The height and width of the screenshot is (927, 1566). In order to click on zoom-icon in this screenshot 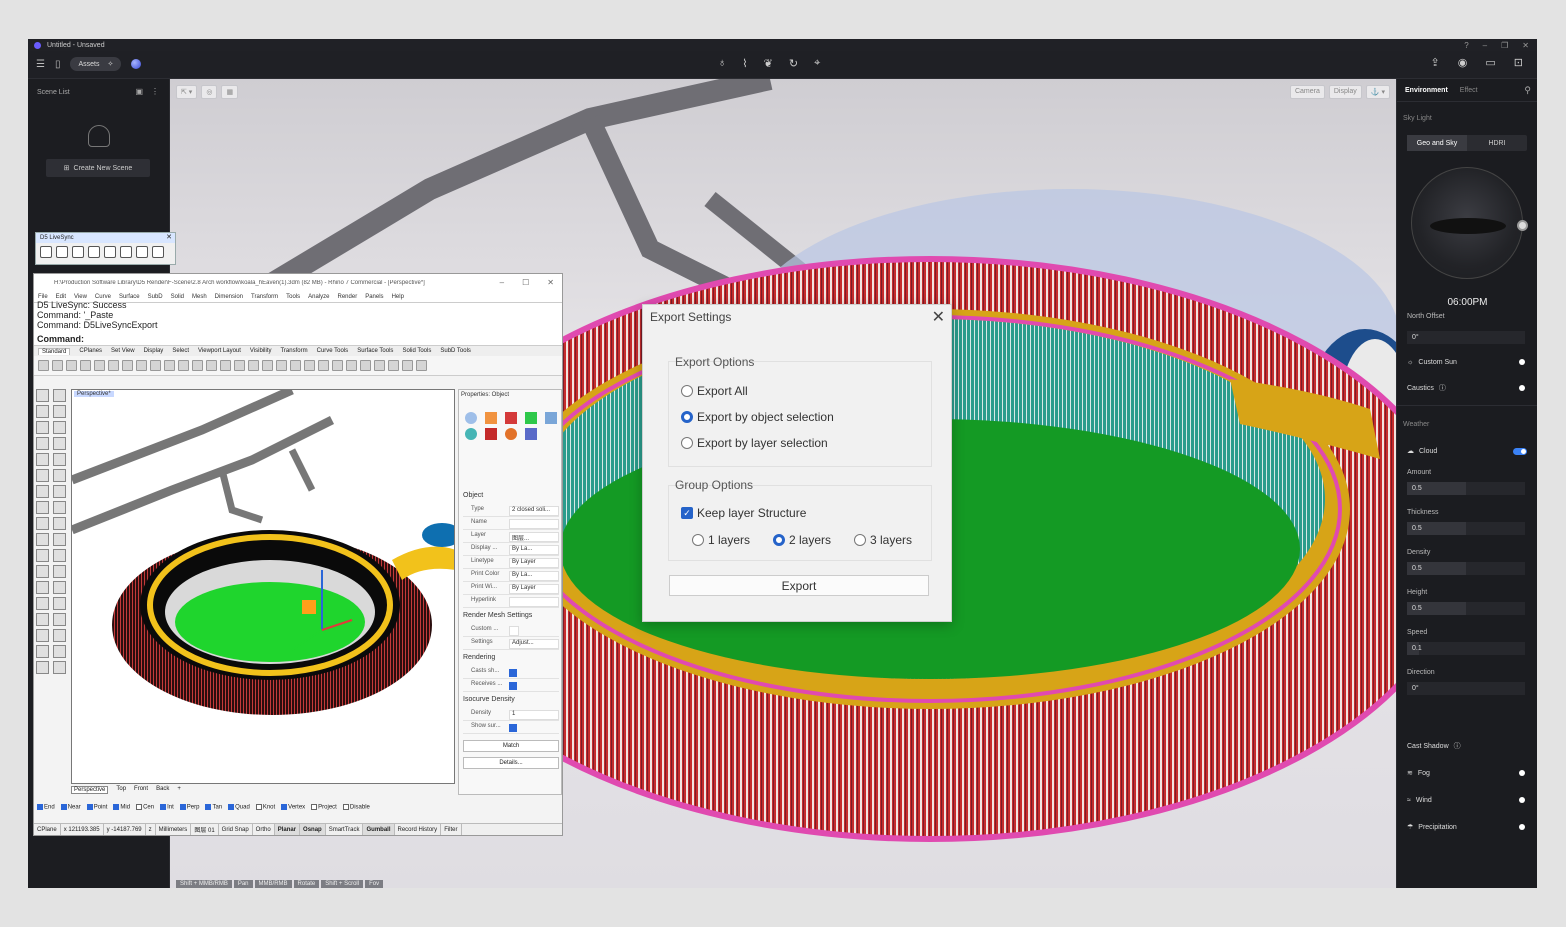, I will do `click(183, 365)`.